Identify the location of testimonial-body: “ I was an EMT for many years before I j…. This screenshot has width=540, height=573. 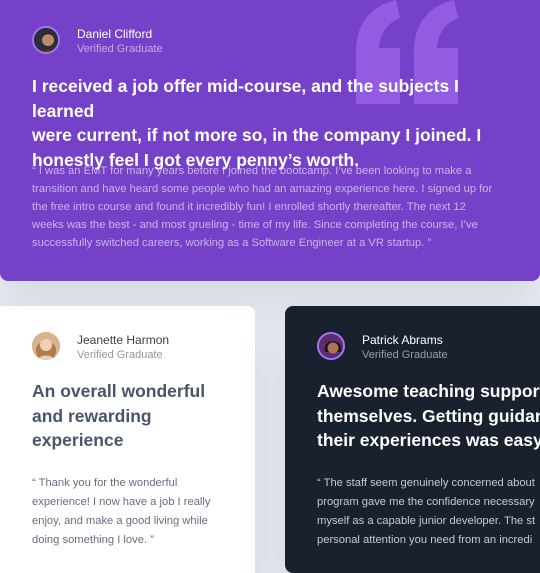
(262, 207).